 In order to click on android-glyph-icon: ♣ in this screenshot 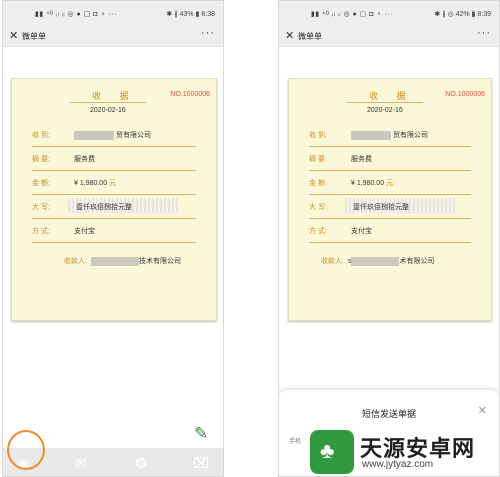, I will do `click(327, 450)`.